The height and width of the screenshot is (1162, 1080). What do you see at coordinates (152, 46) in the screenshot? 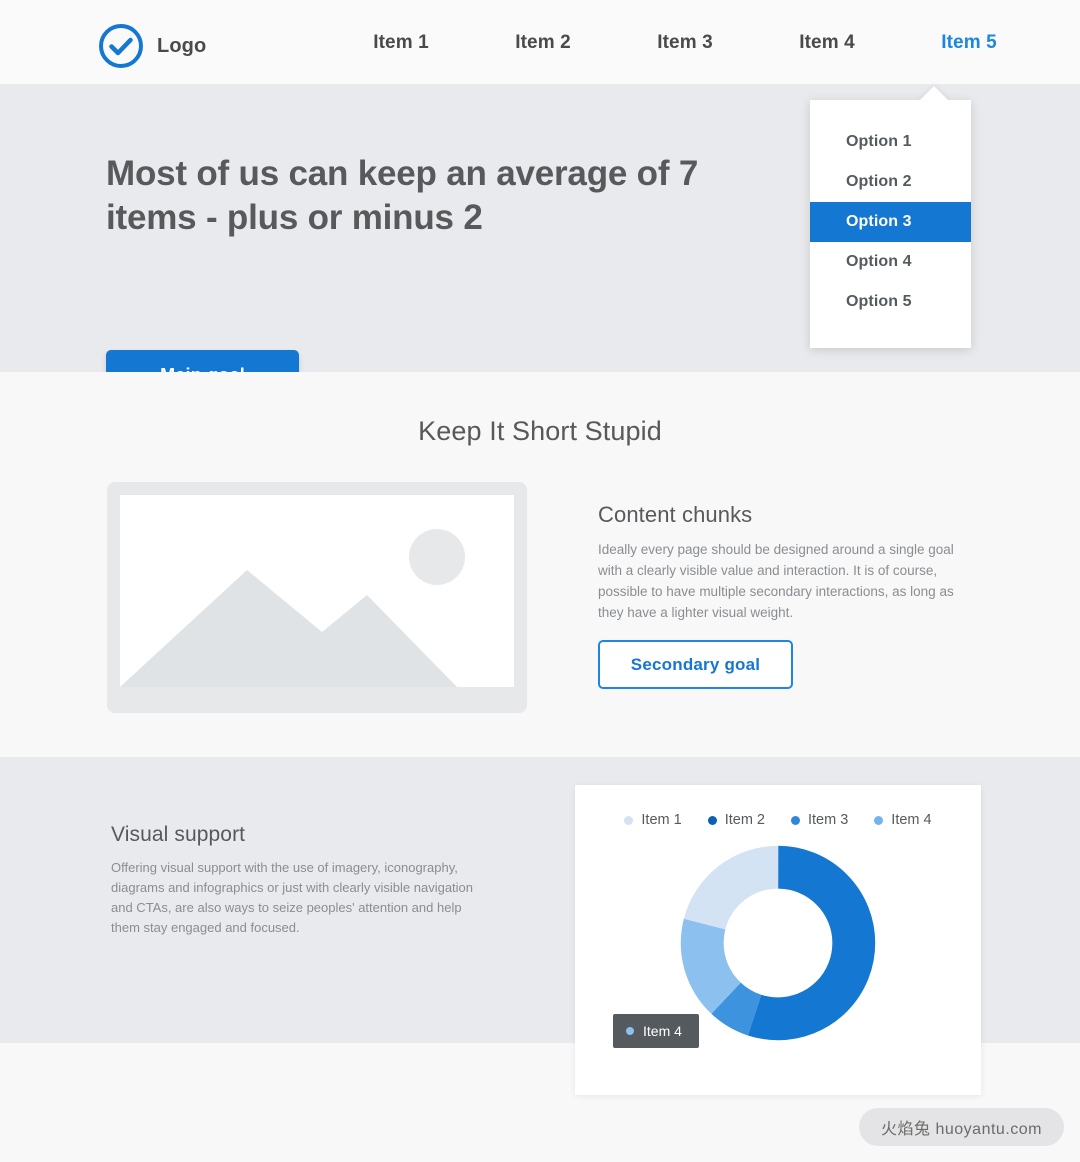
I see `brand-logo: Logo` at bounding box center [152, 46].